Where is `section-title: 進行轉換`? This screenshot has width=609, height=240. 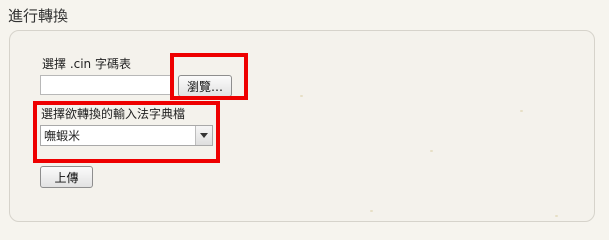
section-title: 進行轉換 is located at coordinates (38, 16).